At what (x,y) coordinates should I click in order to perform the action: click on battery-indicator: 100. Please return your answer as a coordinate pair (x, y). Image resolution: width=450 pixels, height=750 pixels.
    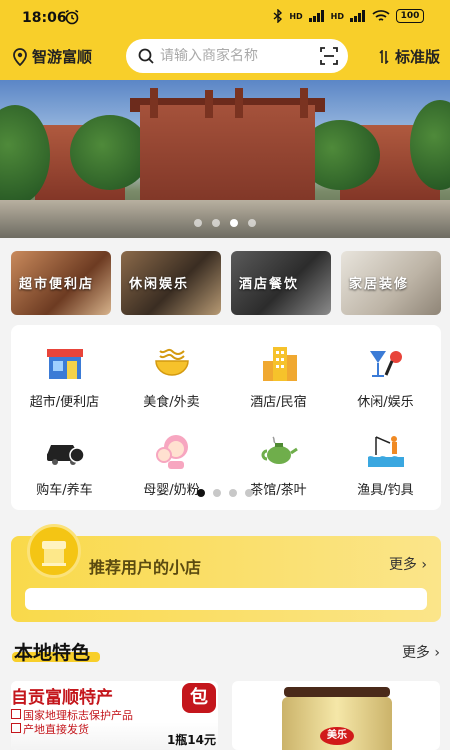
    Looking at the image, I should click on (410, 16).